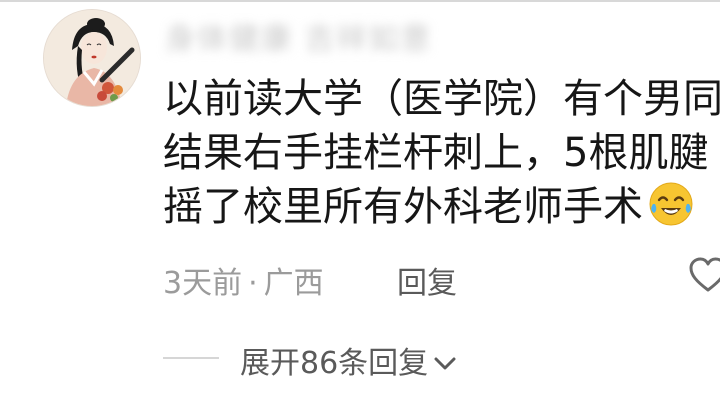  I want to click on expand-replies-button: 展开86条回复, so click(348, 360).